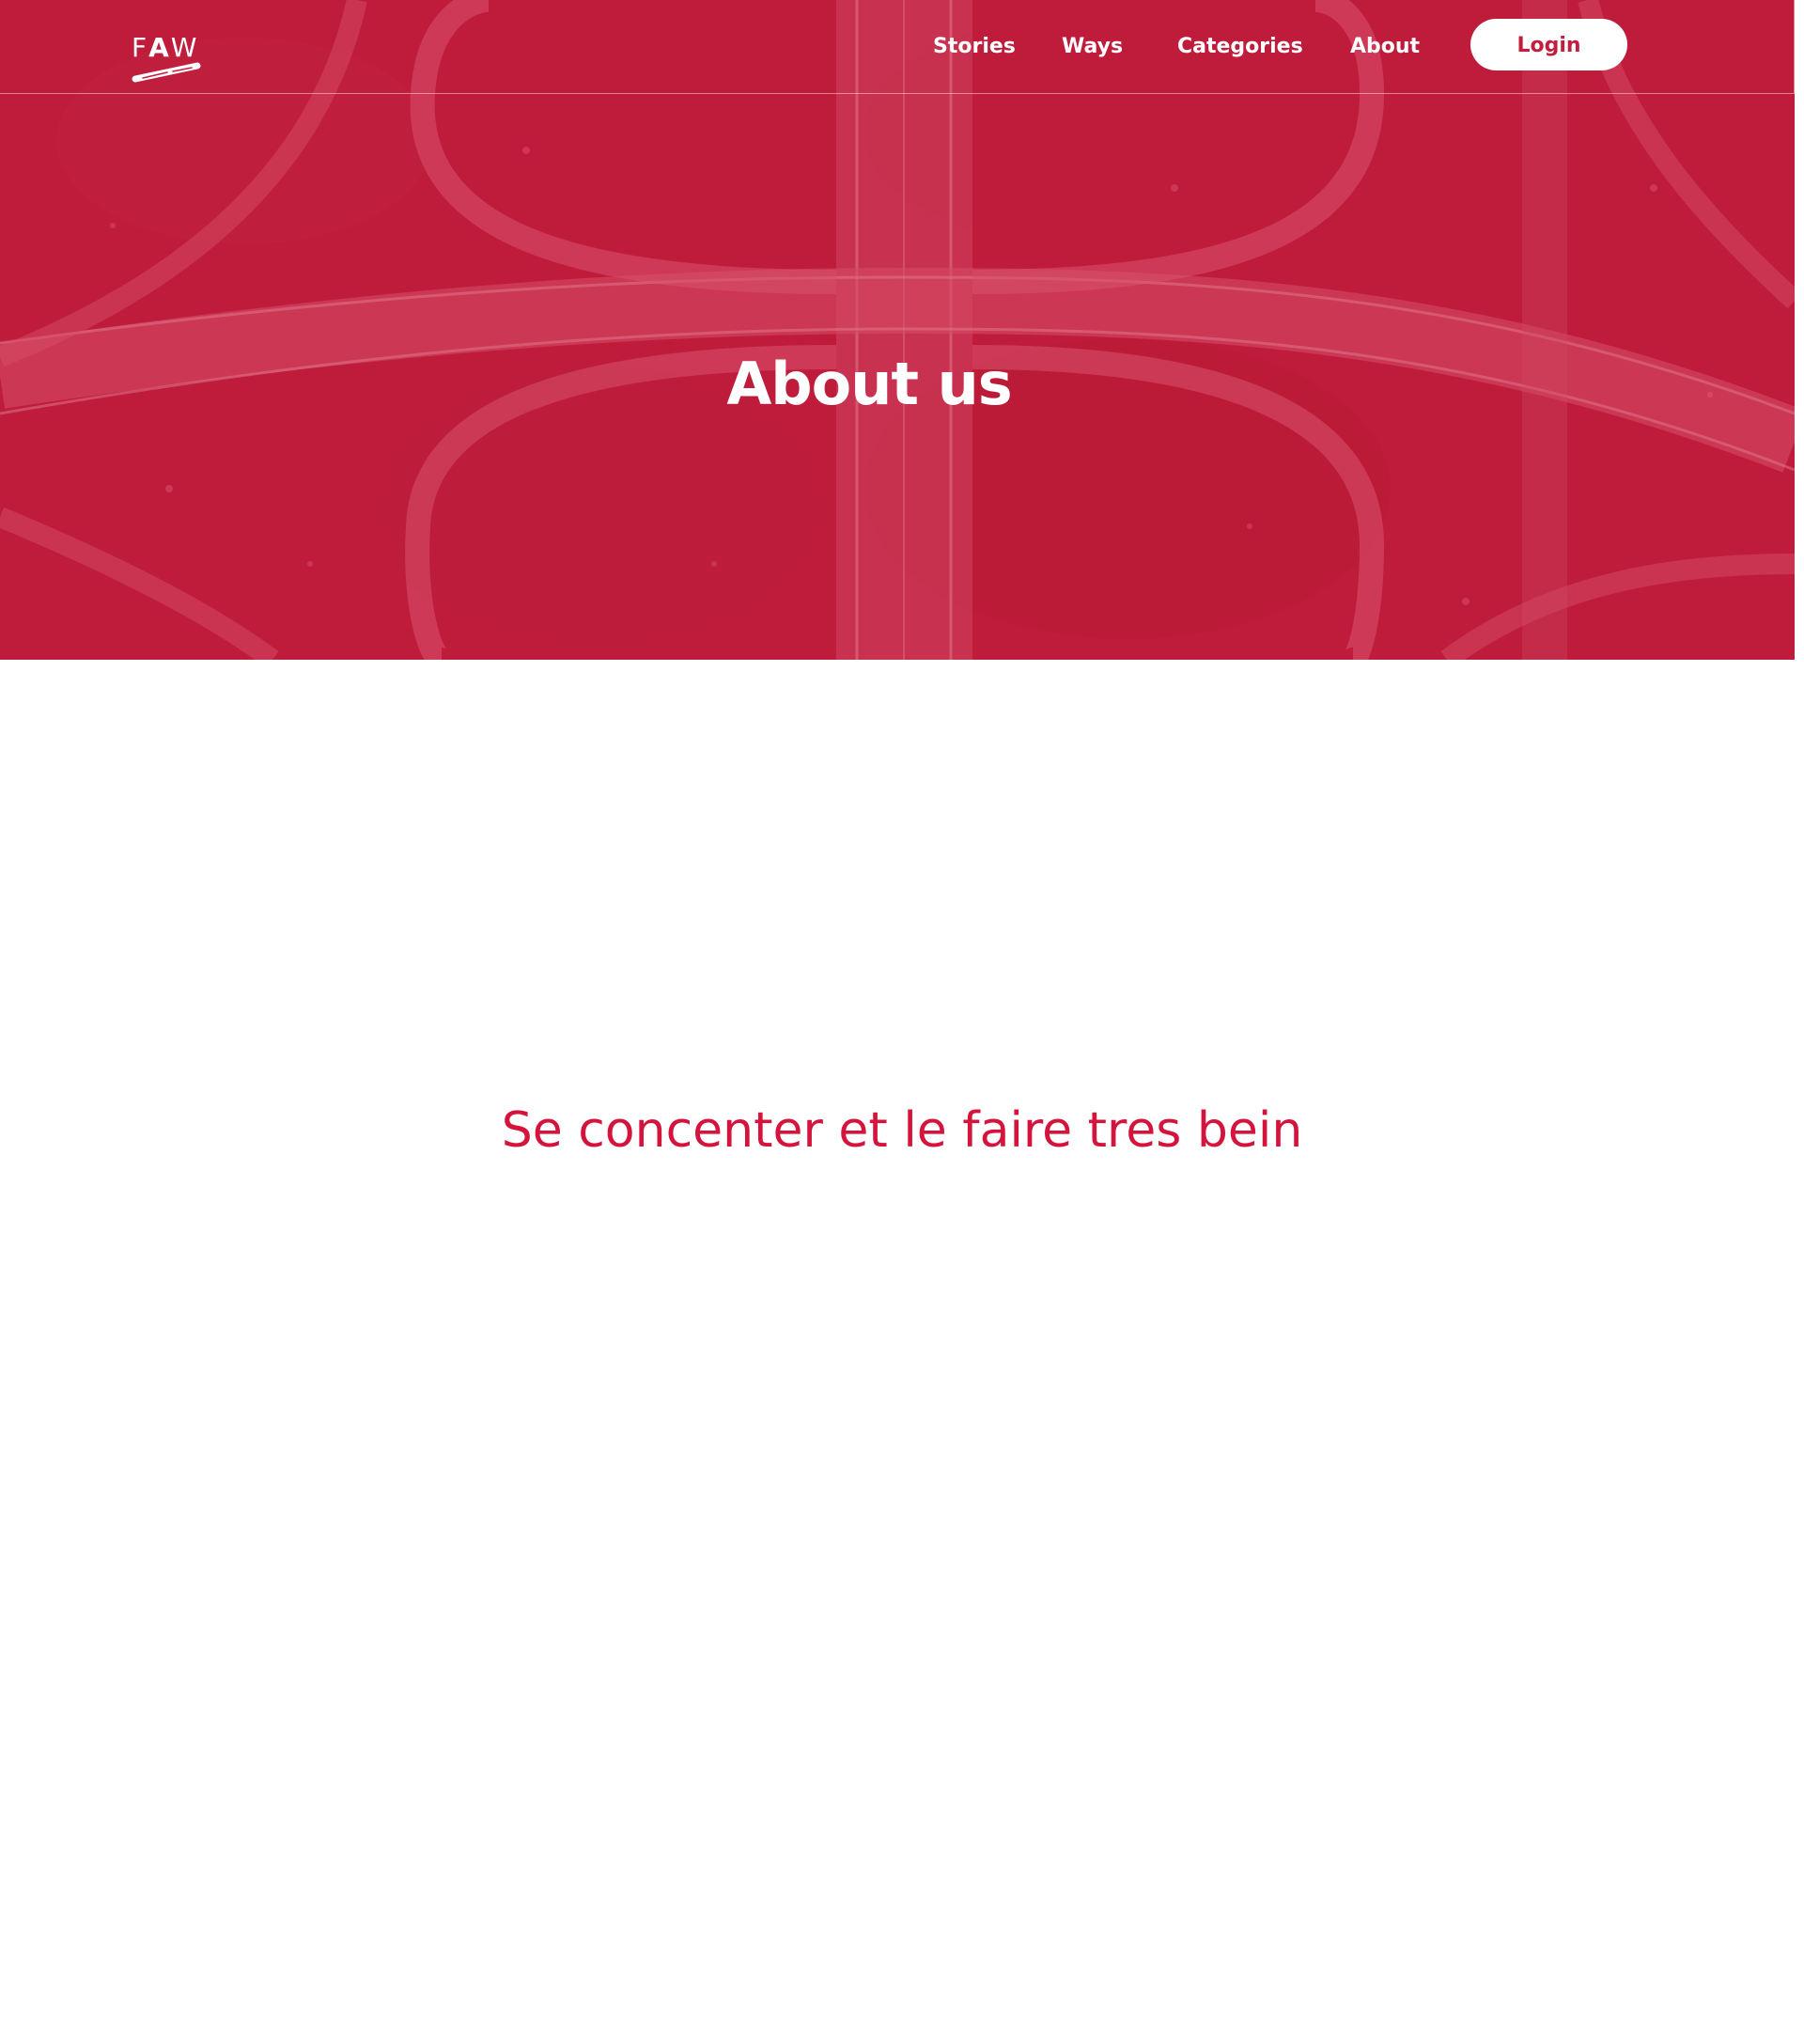 The image size is (1804, 2044). What do you see at coordinates (1385, 47) in the screenshot?
I see `nav-item-about: About` at bounding box center [1385, 47].